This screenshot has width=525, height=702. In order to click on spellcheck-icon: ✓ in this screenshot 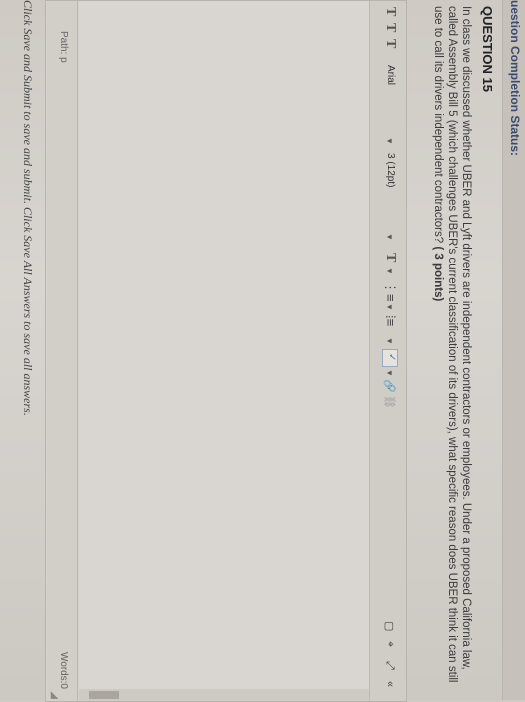, I will do `click(390, 358)`.